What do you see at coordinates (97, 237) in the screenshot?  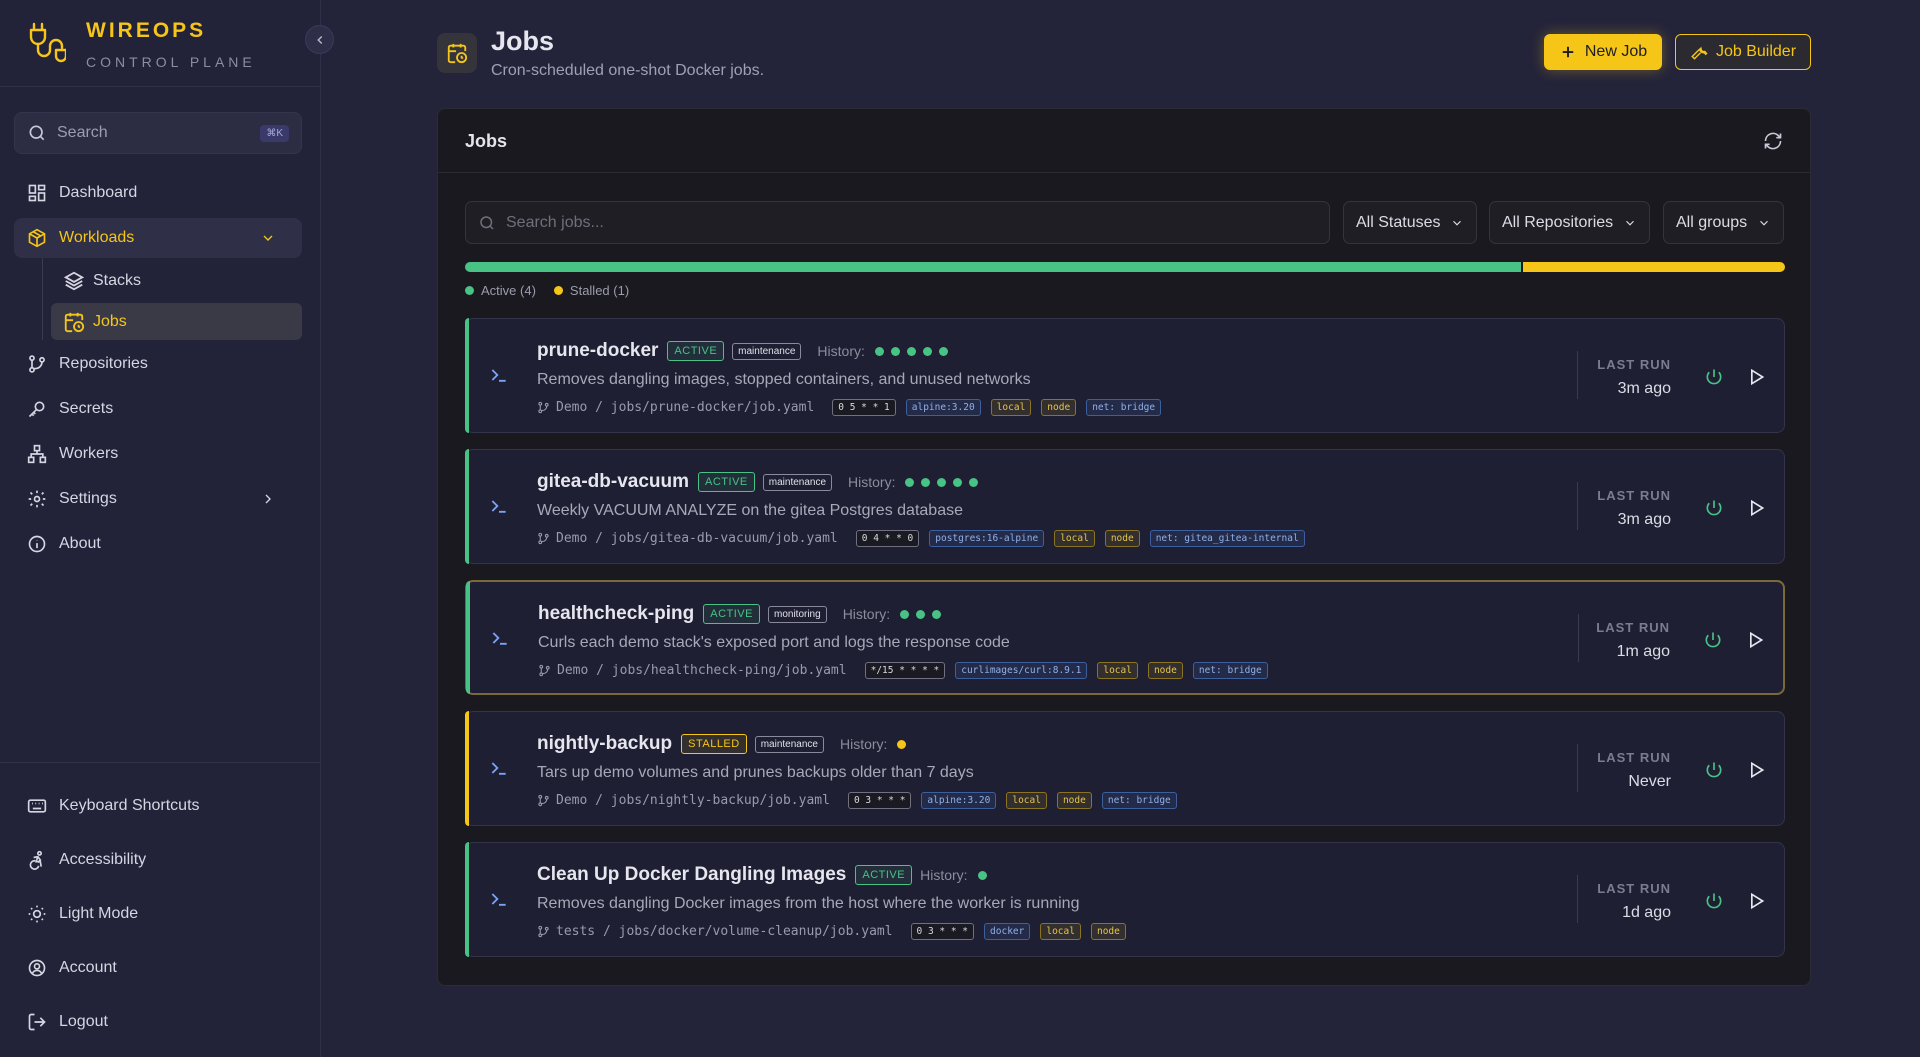 I see `nav-workloads-label: Workloads` at bounding box center [97, 237].